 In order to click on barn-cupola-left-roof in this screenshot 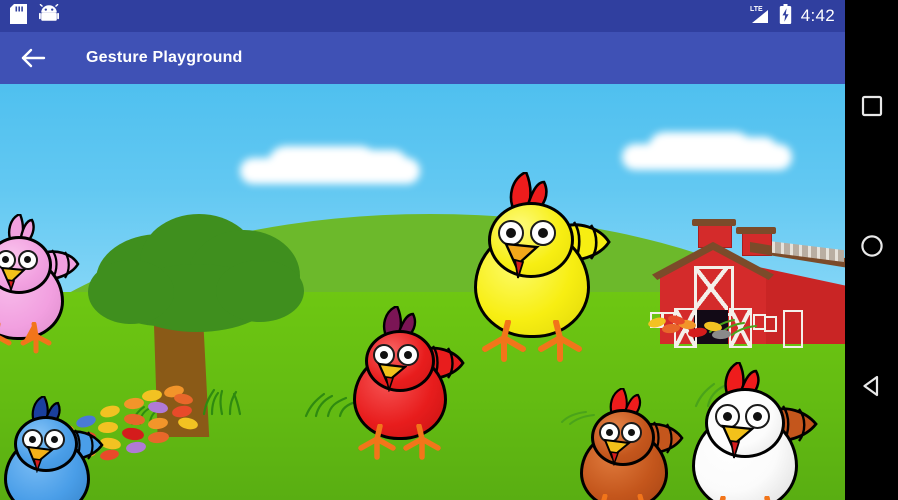, I will do `click(714, 222)`.